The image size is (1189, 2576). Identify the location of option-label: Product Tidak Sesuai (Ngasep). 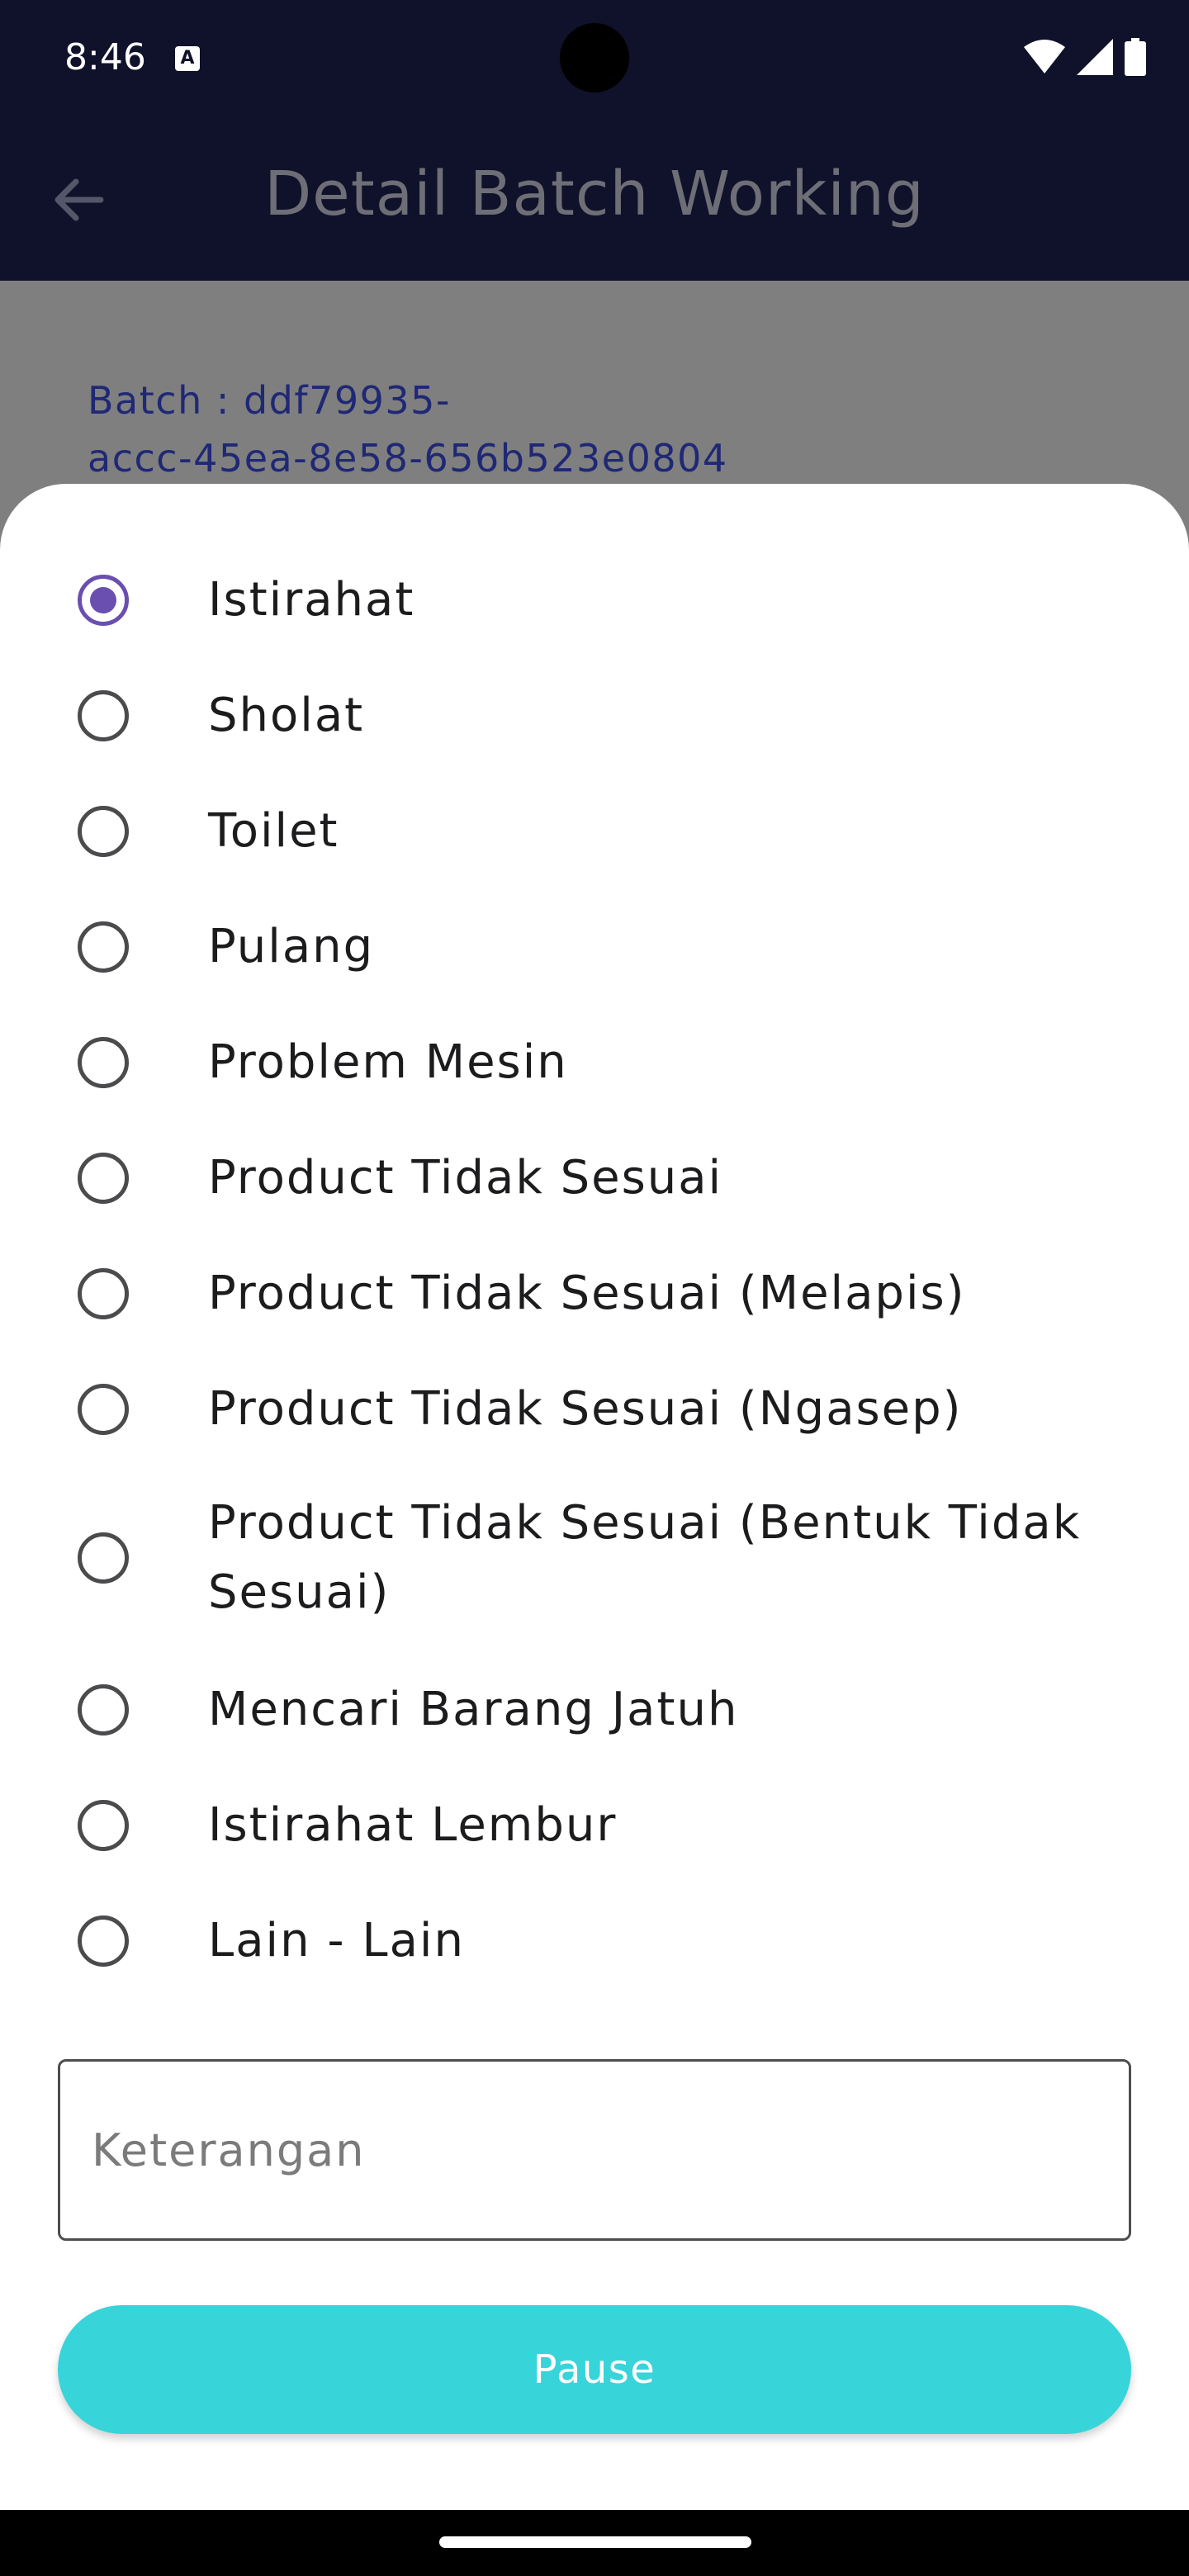
(585, 1409).